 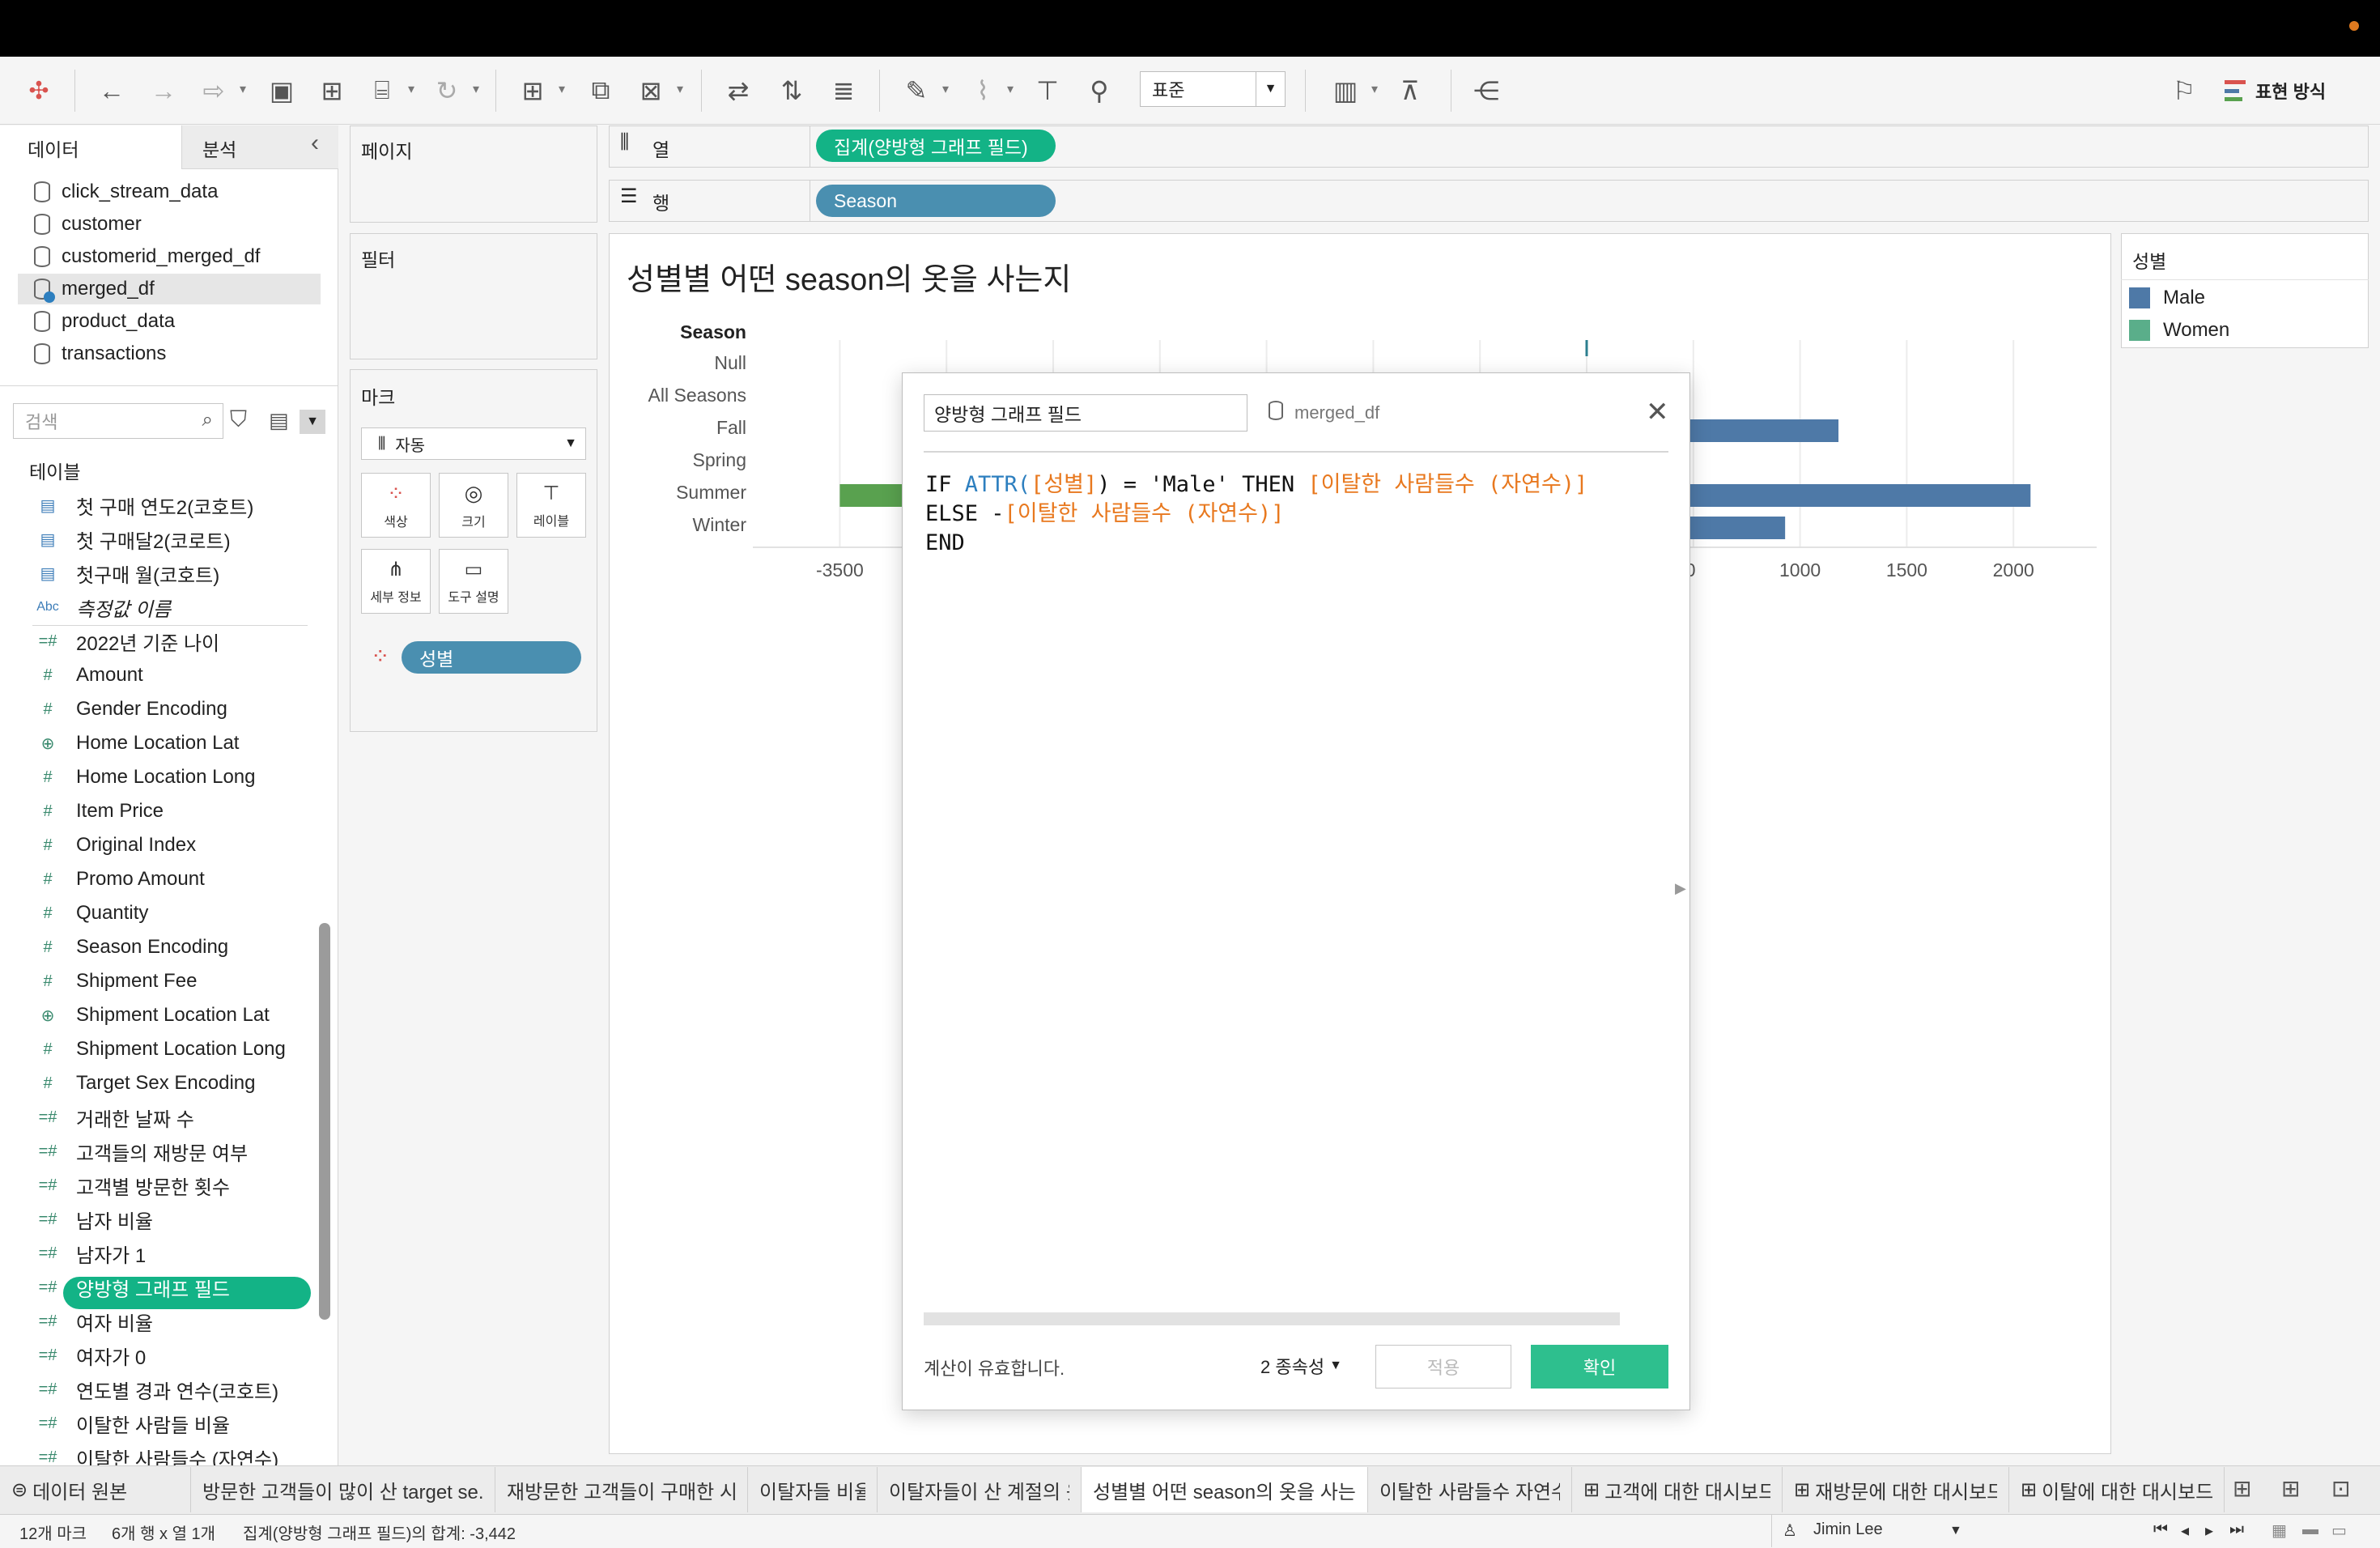 I want to click on field-item: =# 이탈한 사람들 비율, so click(x=131, y=1424).